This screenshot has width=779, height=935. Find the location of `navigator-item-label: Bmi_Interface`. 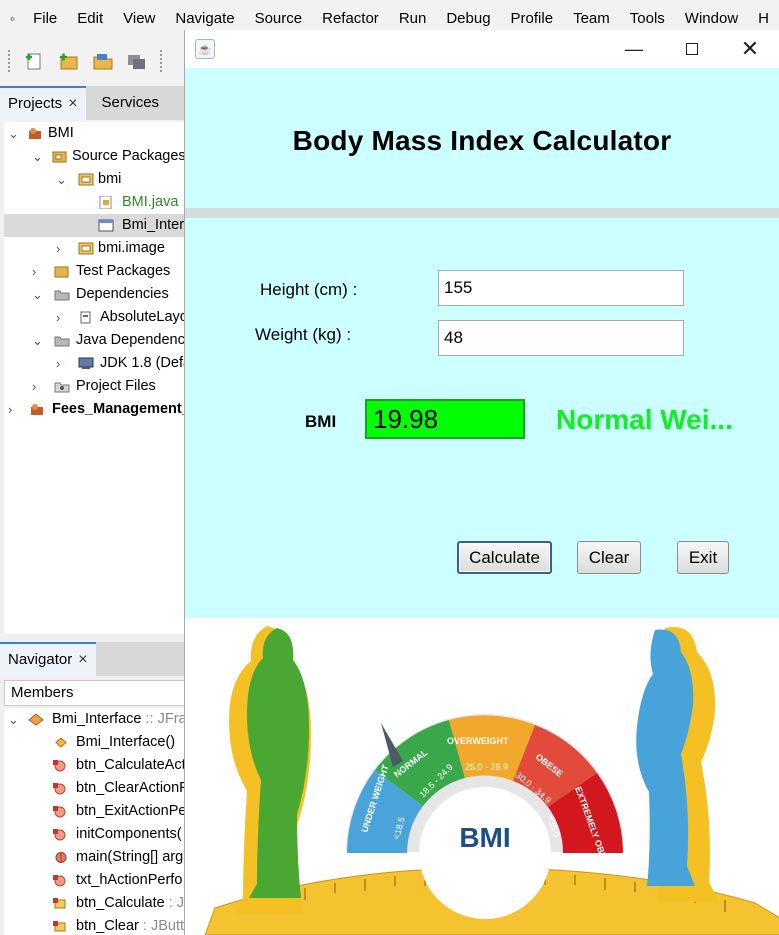

navigator-item-label: Bmi_Interface is located at coordinates (97, 719).